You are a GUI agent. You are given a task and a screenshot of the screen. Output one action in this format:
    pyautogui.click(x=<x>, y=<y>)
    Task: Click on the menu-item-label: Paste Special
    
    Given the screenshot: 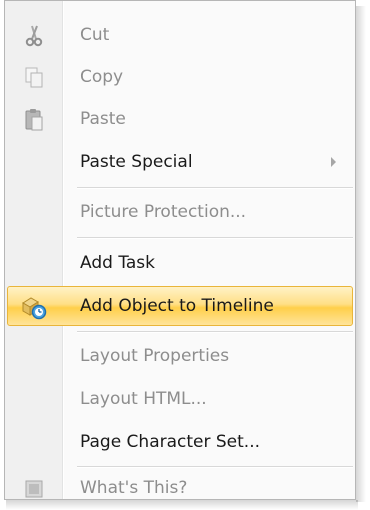 What is the action you would take?
    pyautogui.click(x=136, y=162)
    